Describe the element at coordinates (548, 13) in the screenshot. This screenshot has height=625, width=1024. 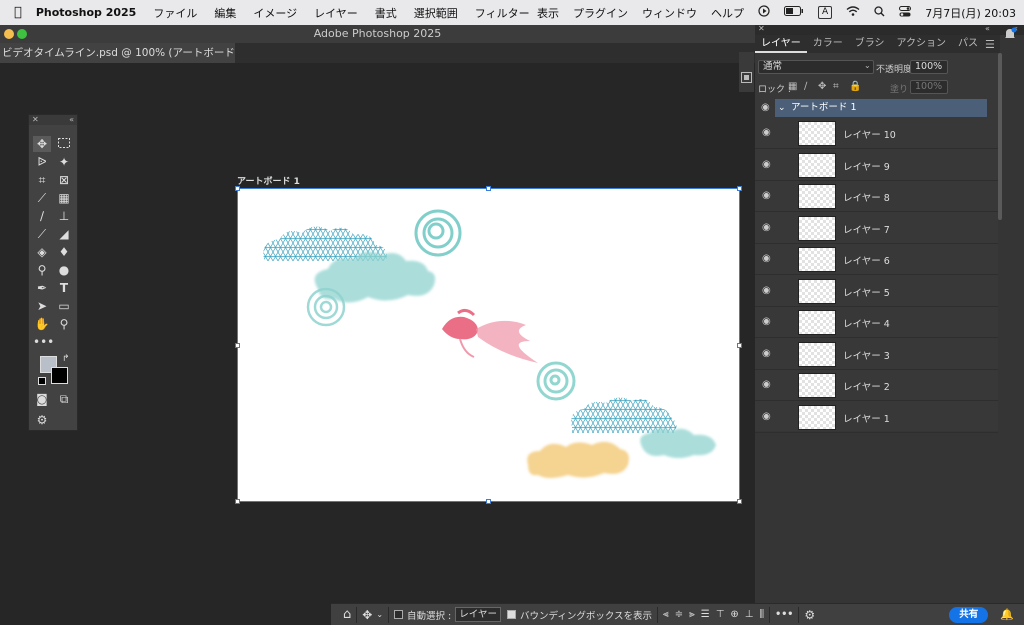
I see `menu-view: 表示` at that location.